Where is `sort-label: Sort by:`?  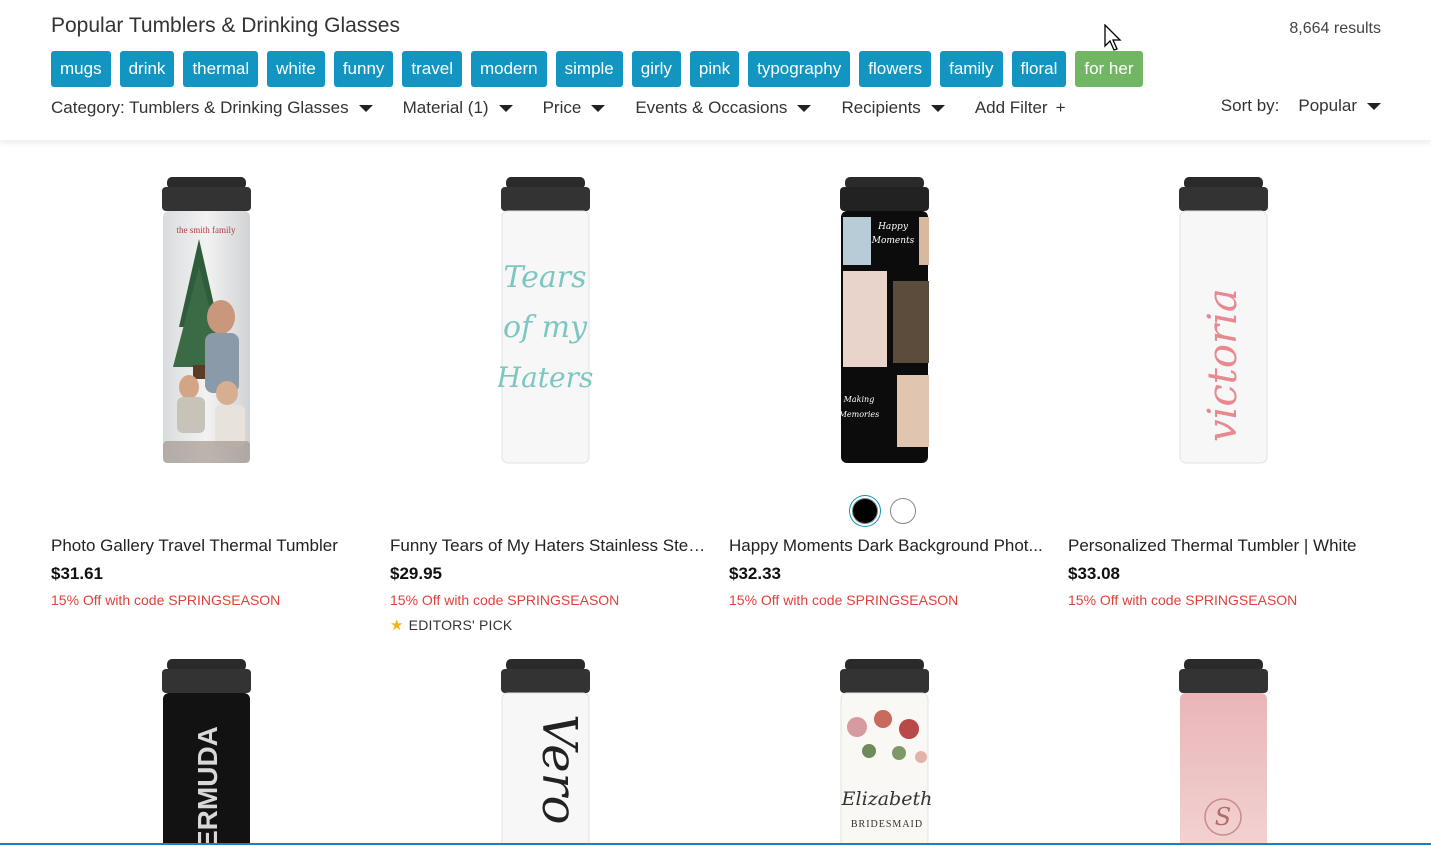 sort-label: Sort by: is located at coordinates (1250, 105).